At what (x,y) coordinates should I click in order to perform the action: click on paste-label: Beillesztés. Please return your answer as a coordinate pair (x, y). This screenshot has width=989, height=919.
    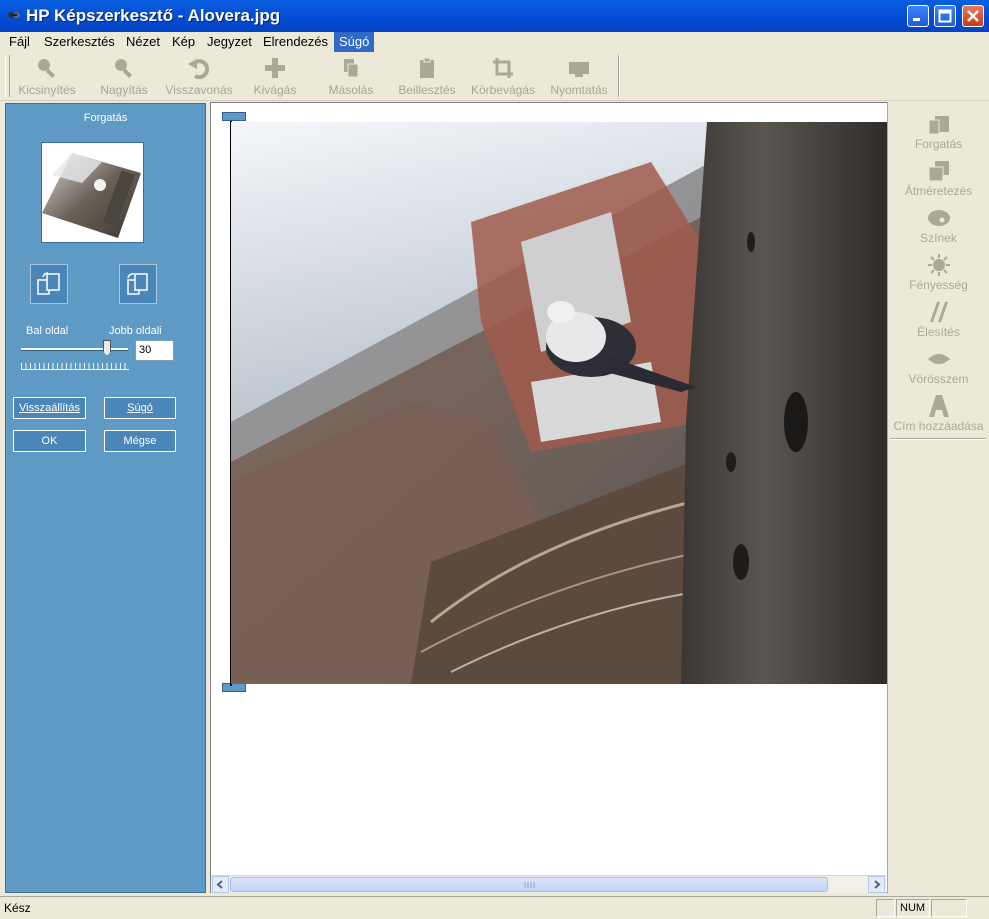
    Looking at the image, I should click on (427, 90).